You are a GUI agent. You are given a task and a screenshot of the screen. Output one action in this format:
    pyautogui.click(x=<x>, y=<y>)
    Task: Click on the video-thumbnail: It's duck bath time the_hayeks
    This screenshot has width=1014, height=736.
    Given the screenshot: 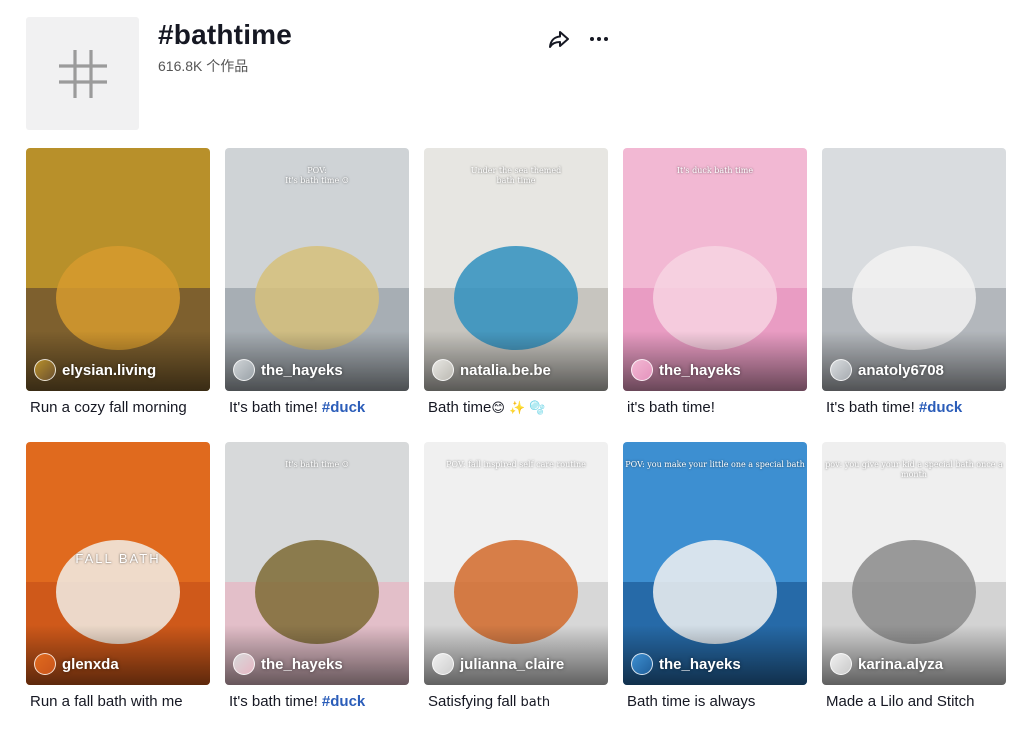 What is the action you would take?
    pyautogui.click(x=715, y=269)
    